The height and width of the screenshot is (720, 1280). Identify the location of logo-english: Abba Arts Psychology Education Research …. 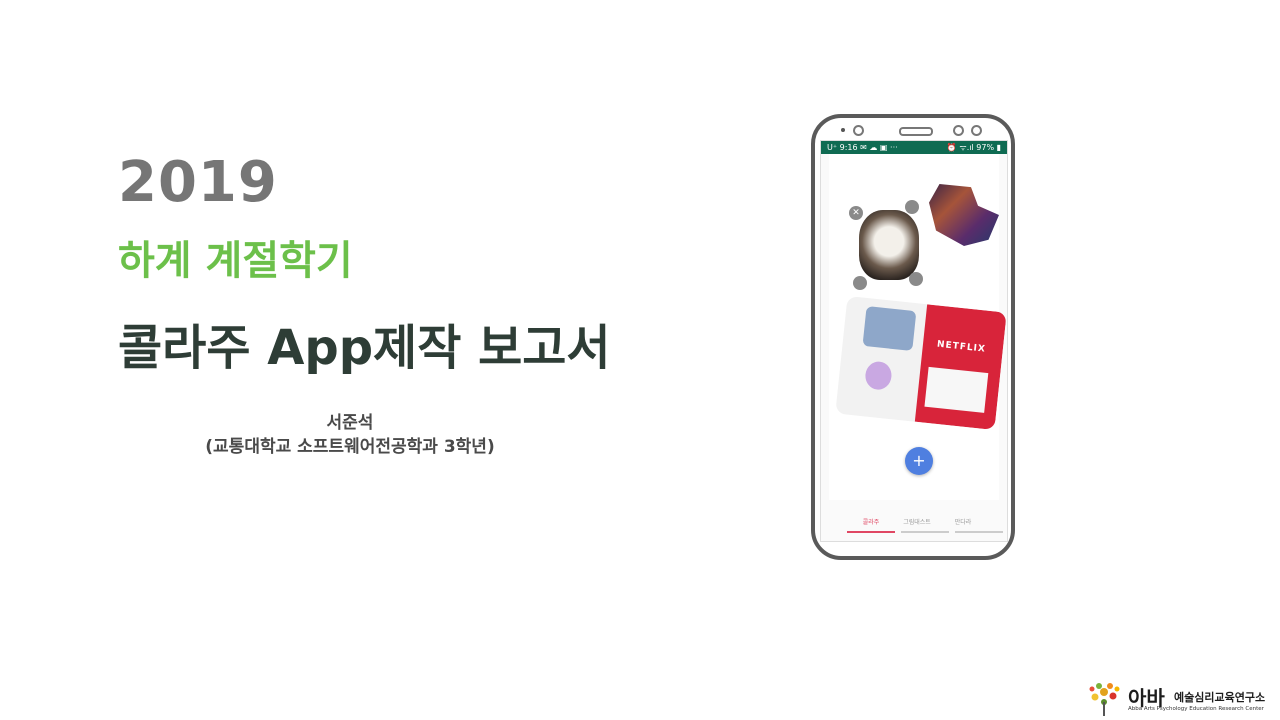
(1196, 709).